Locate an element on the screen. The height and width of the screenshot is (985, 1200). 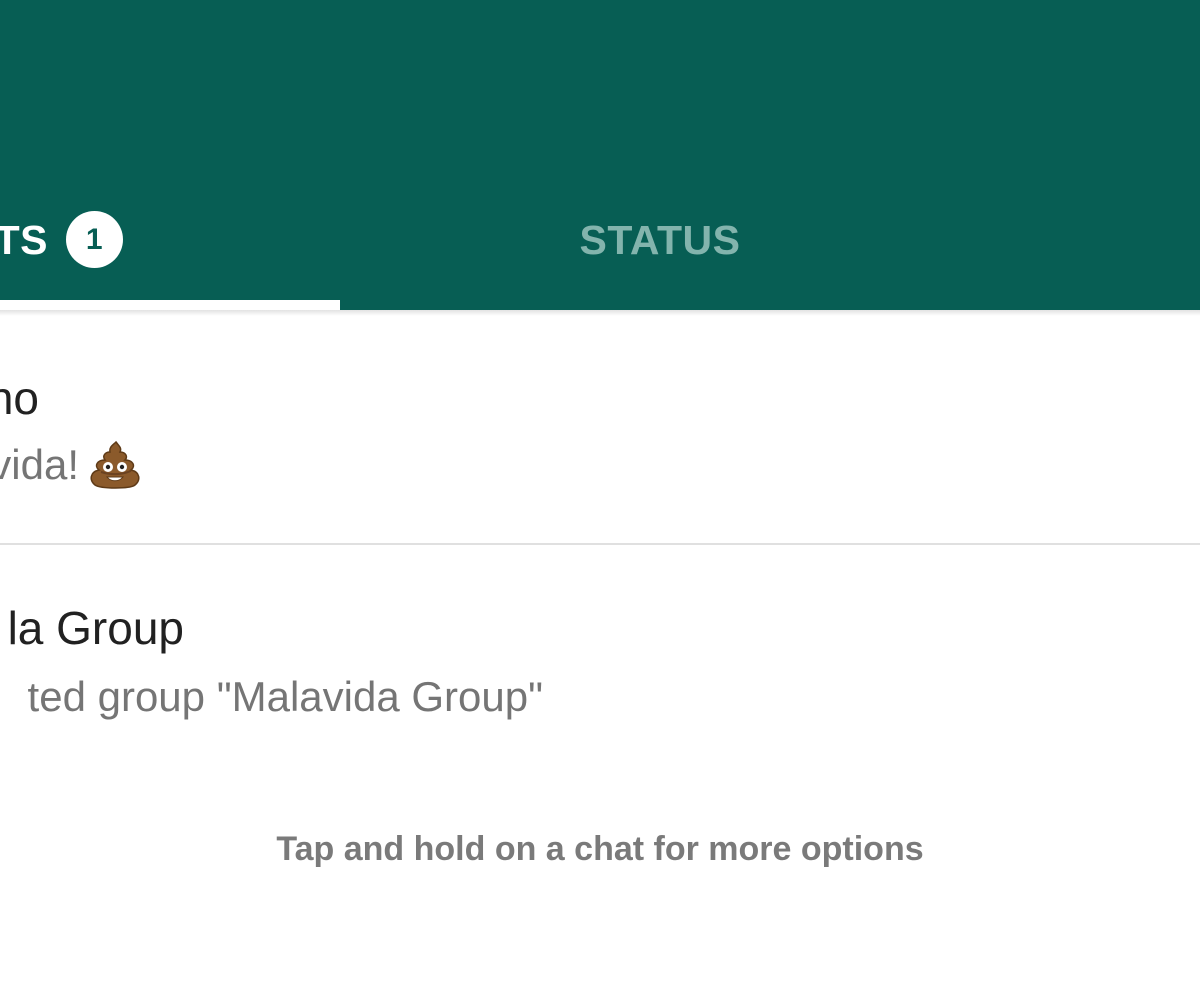
active-tab-indicator is located at coordinates (170, 305).